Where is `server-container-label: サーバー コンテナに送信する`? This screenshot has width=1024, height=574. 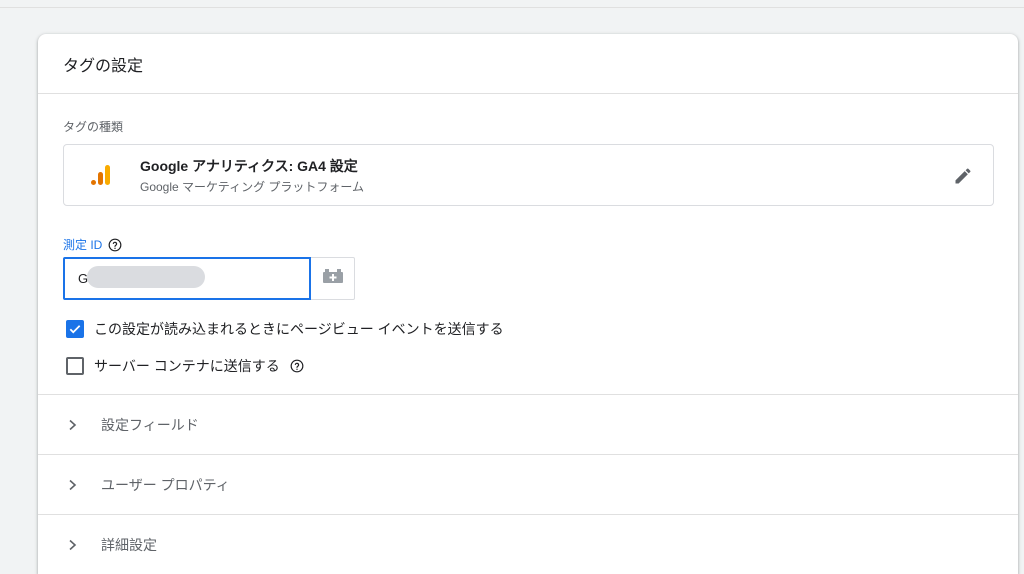 server-container-label: サーバー コンテナに送信する is located at coordinates (187, 366).